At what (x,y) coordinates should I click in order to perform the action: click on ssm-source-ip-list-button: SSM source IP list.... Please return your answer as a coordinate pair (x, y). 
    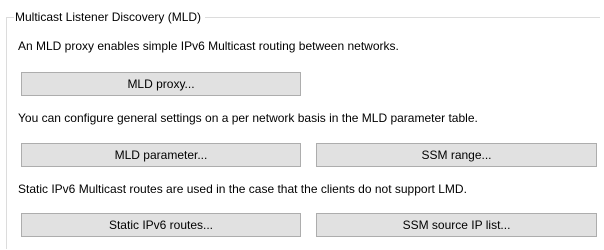
    Looking at the image, I should click on (456, 225).